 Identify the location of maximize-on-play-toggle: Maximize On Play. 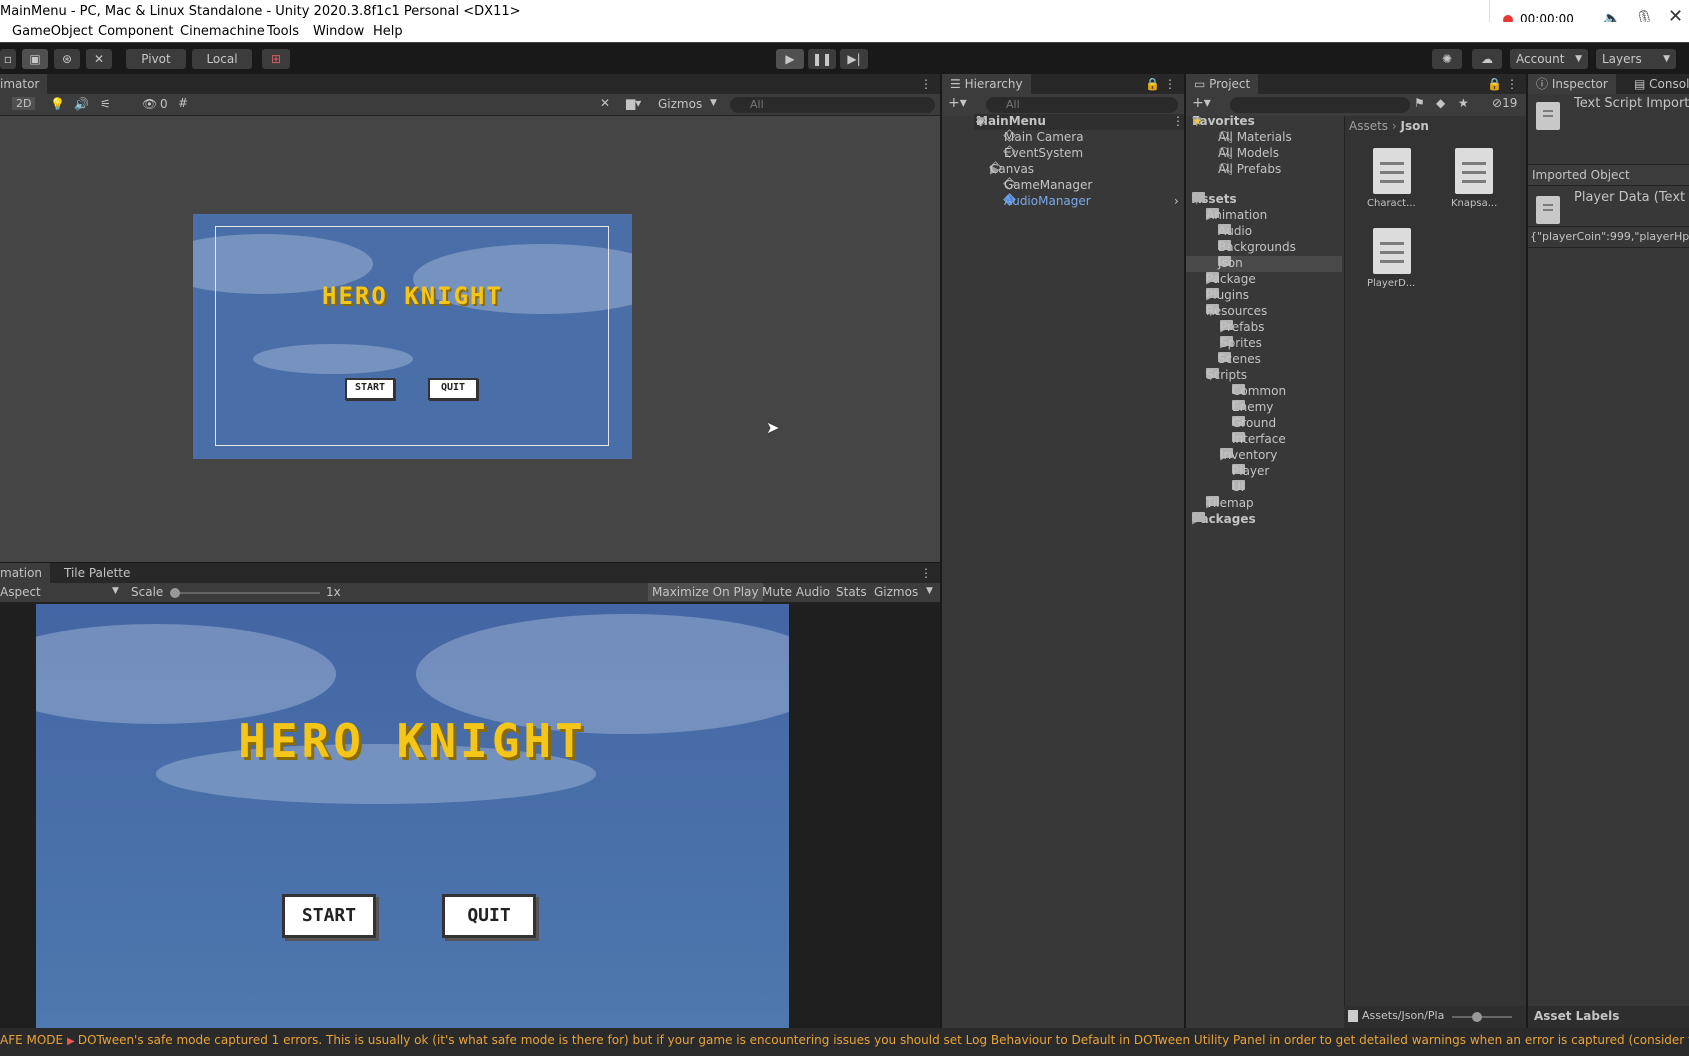
(705, 592).